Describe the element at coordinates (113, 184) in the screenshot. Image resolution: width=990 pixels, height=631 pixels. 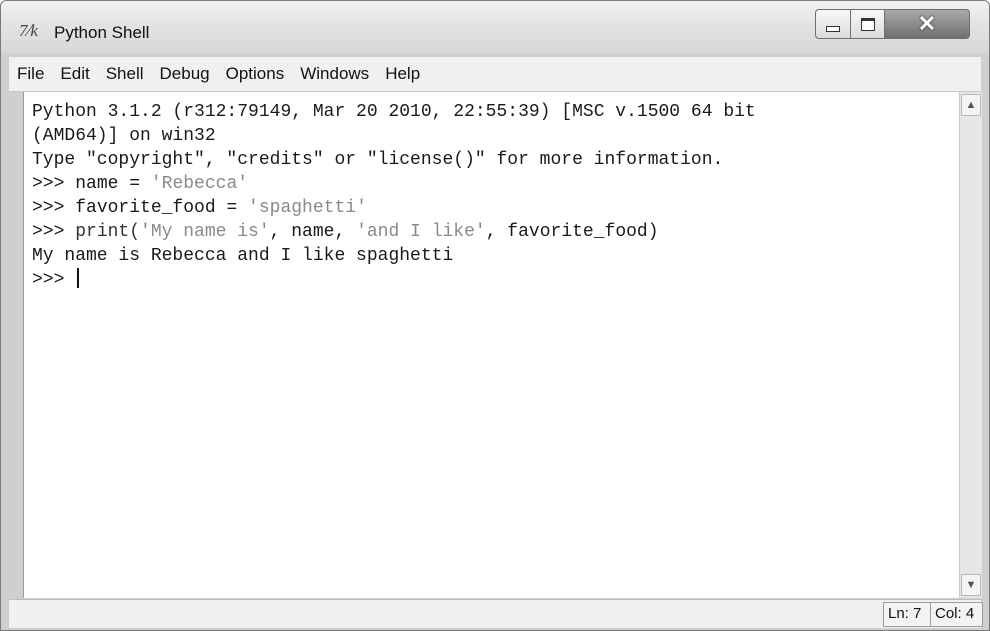
I see `code: name =` at that location.